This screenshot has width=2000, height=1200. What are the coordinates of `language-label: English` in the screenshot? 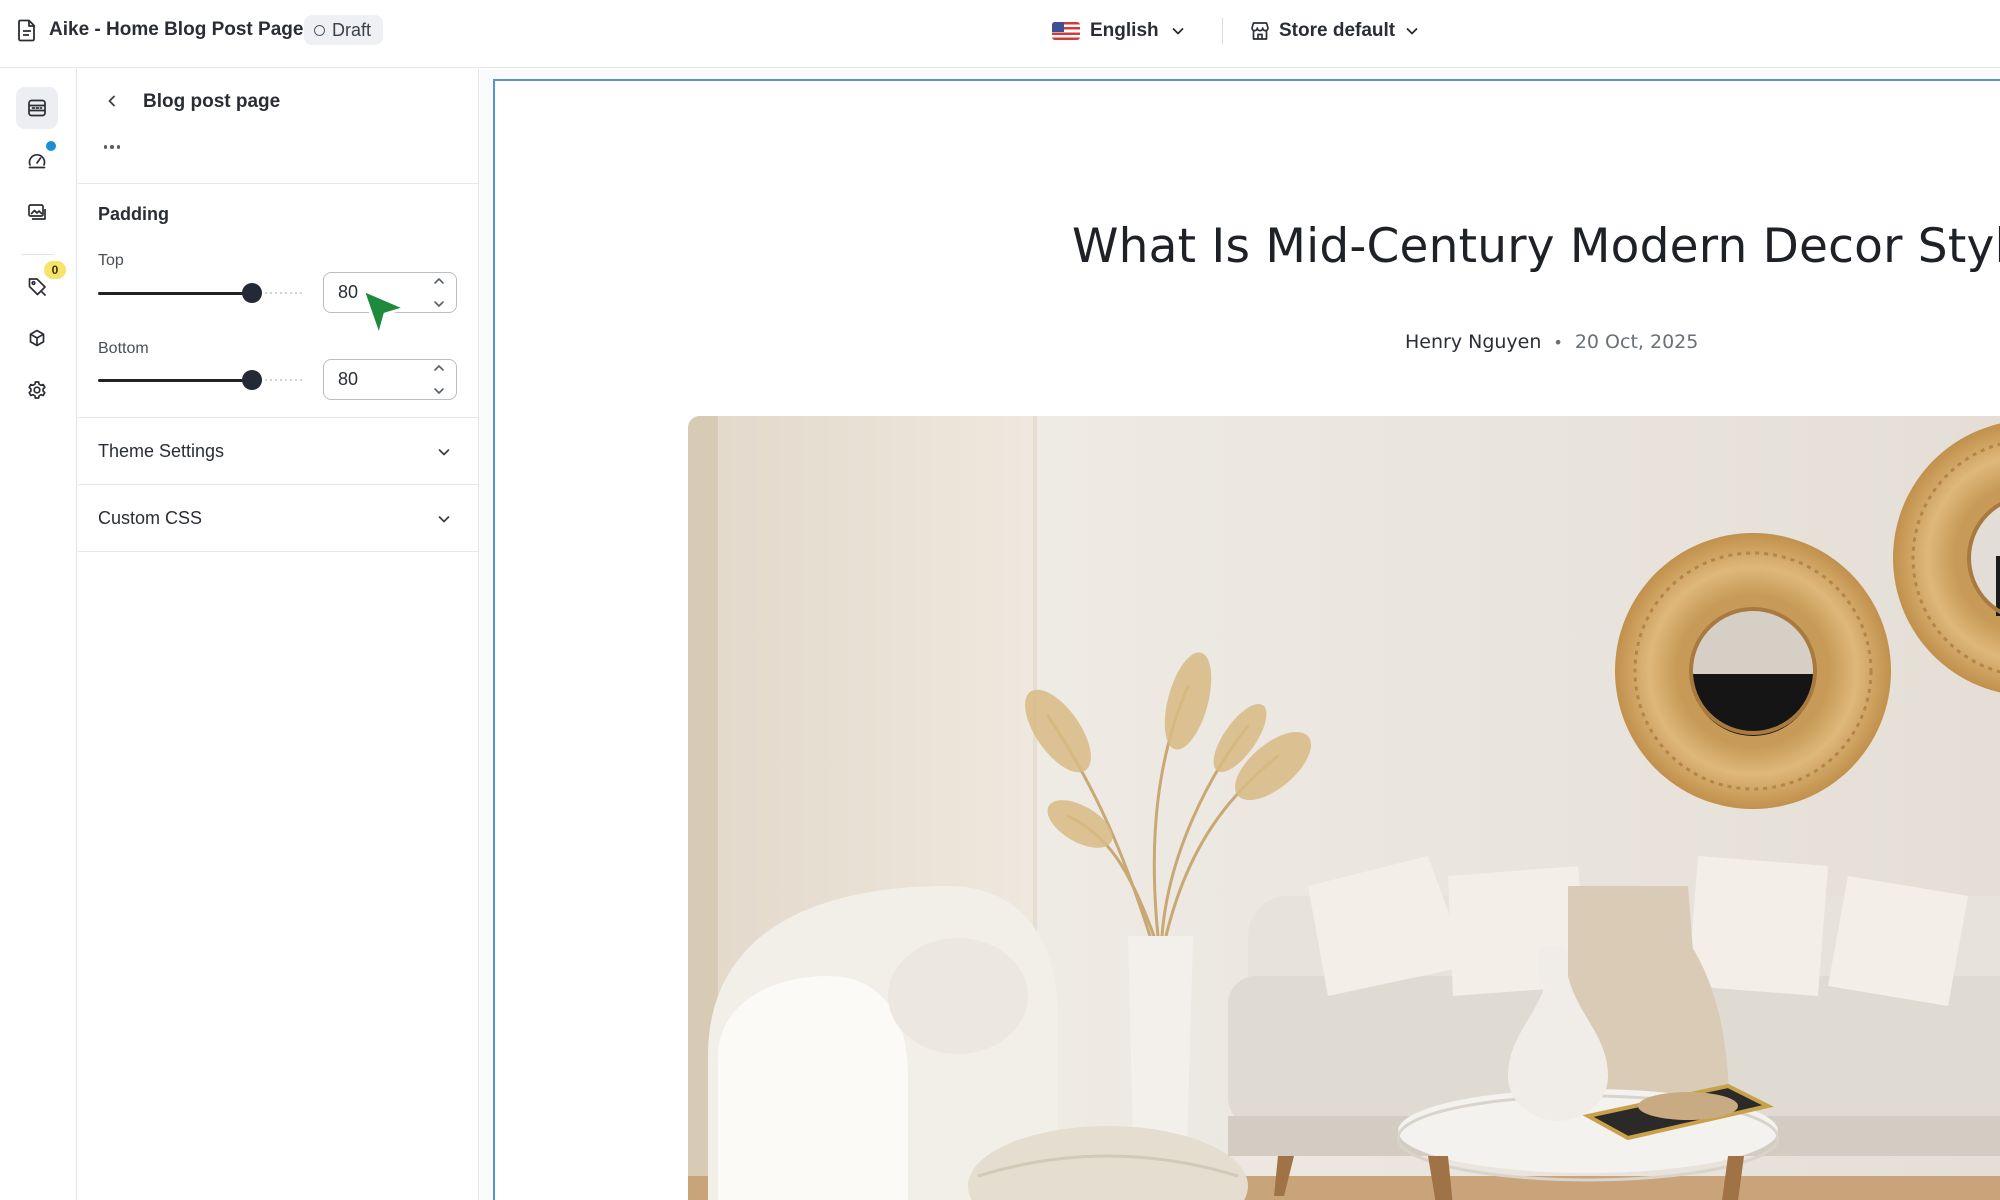 It's located at (1124, 30).